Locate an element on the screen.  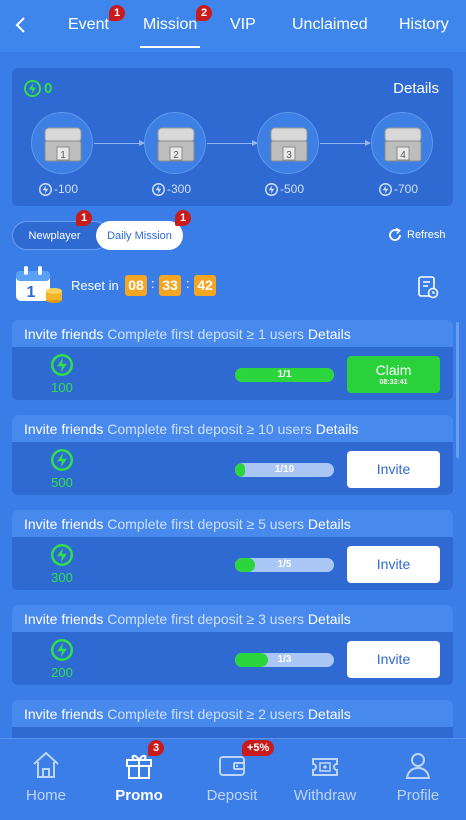
tab-newplayer: Newplayer is located at coordinates (60, 235).